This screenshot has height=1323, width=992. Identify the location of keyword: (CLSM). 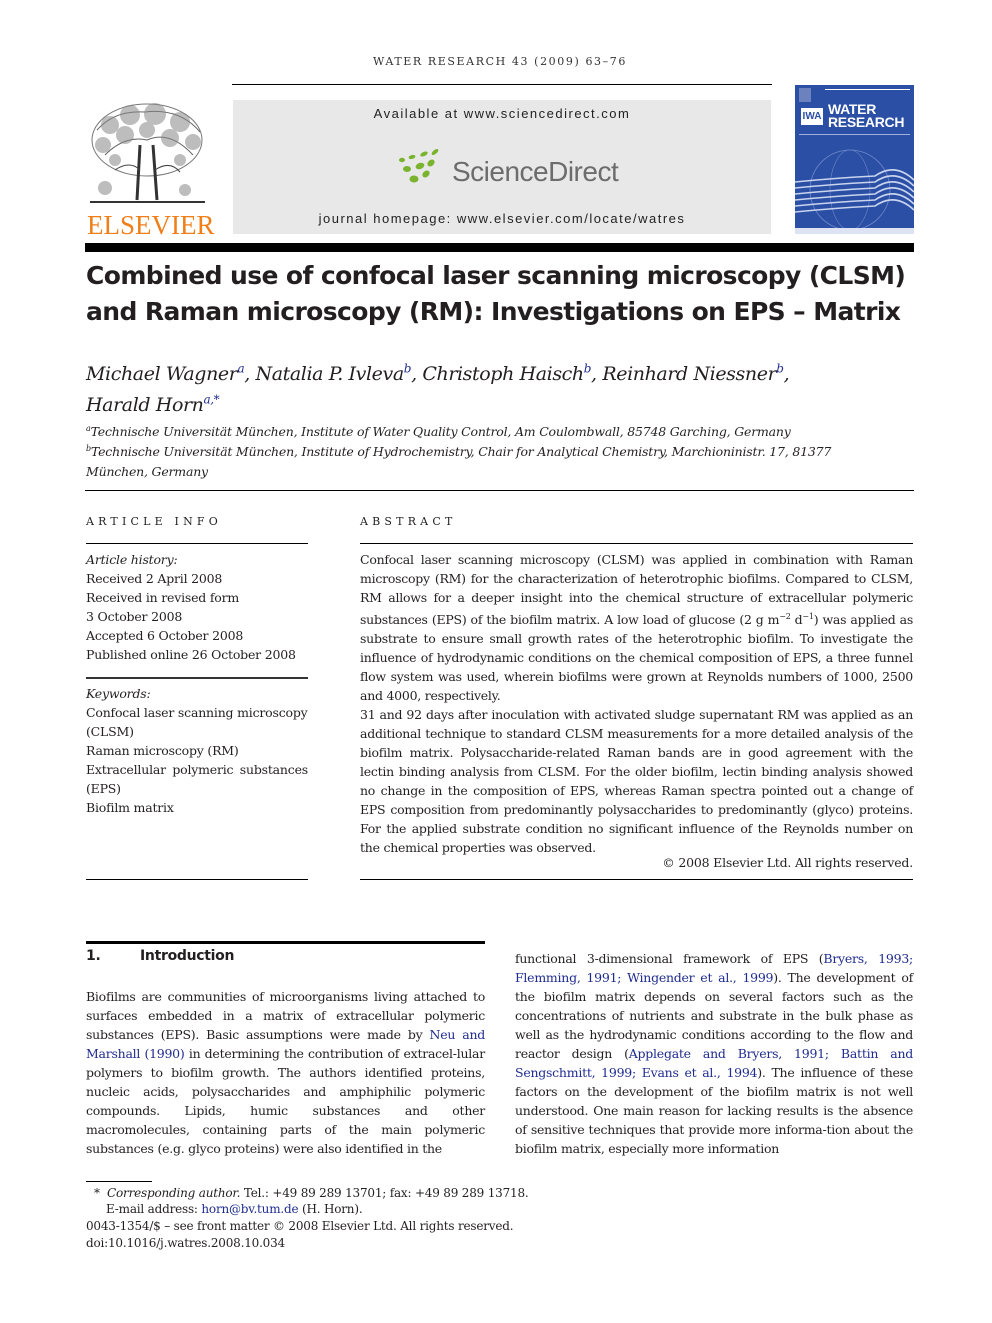
(110, 731).